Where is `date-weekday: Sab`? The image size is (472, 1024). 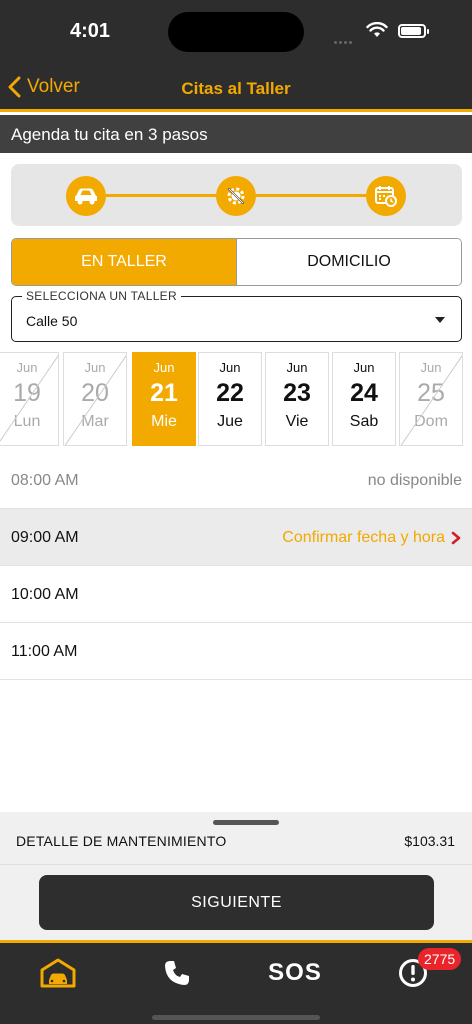 date-weekday: Sab is located at coordinates (364, 421).